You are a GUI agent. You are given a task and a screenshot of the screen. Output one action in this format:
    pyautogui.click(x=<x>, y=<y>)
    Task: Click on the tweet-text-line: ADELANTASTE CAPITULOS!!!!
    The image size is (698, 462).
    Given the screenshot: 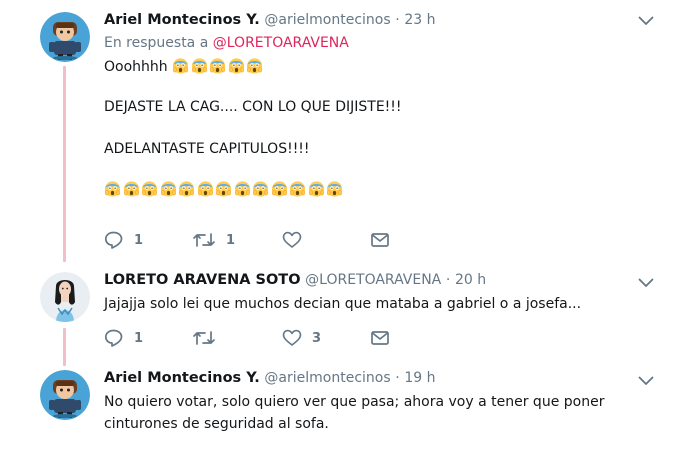 What is the action you would take?
    pyautogui.click(x=207, y=149)
    